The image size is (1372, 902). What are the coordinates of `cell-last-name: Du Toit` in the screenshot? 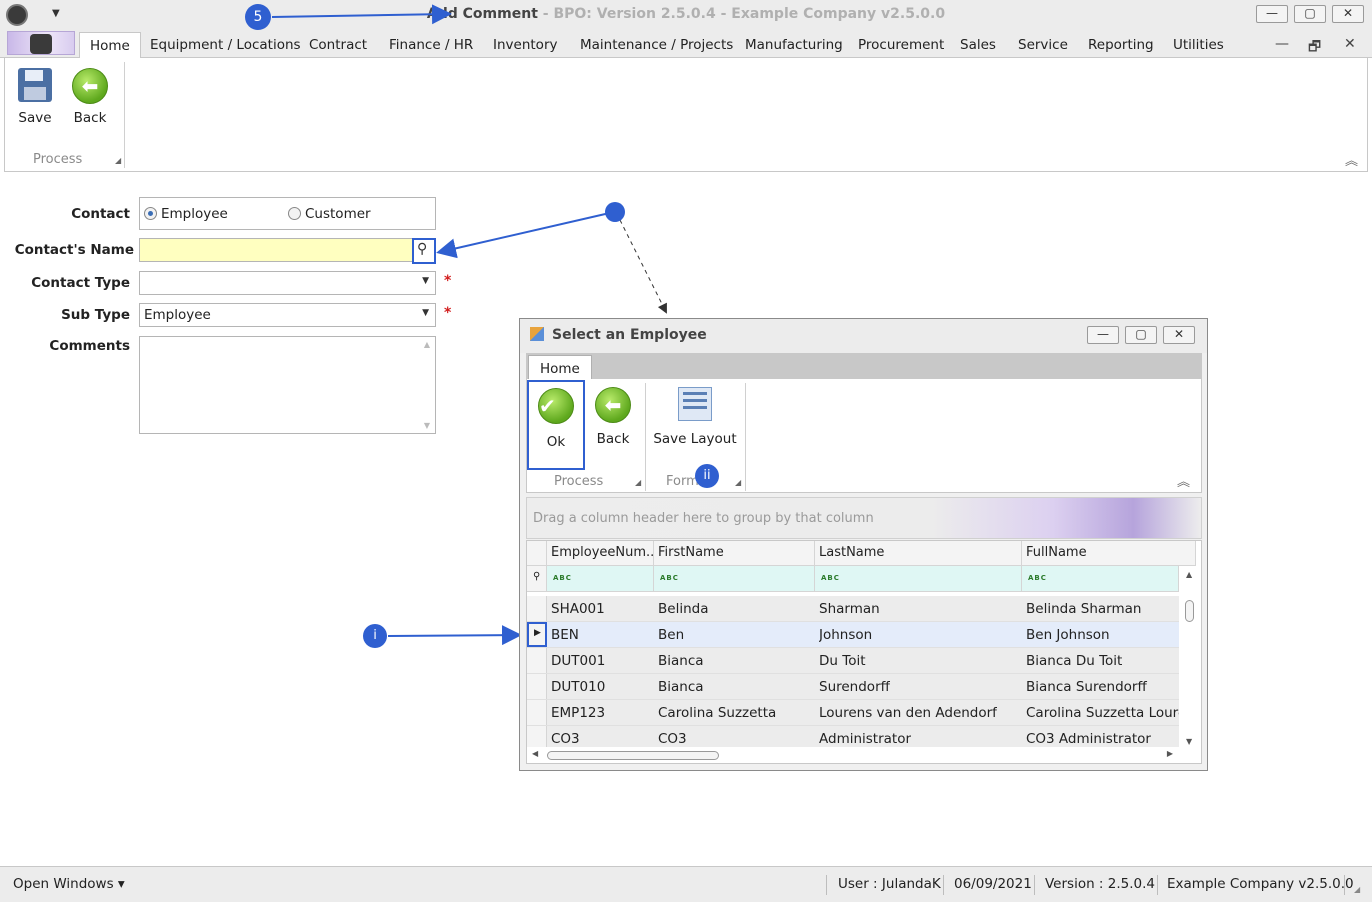 It's located at (842, 661).